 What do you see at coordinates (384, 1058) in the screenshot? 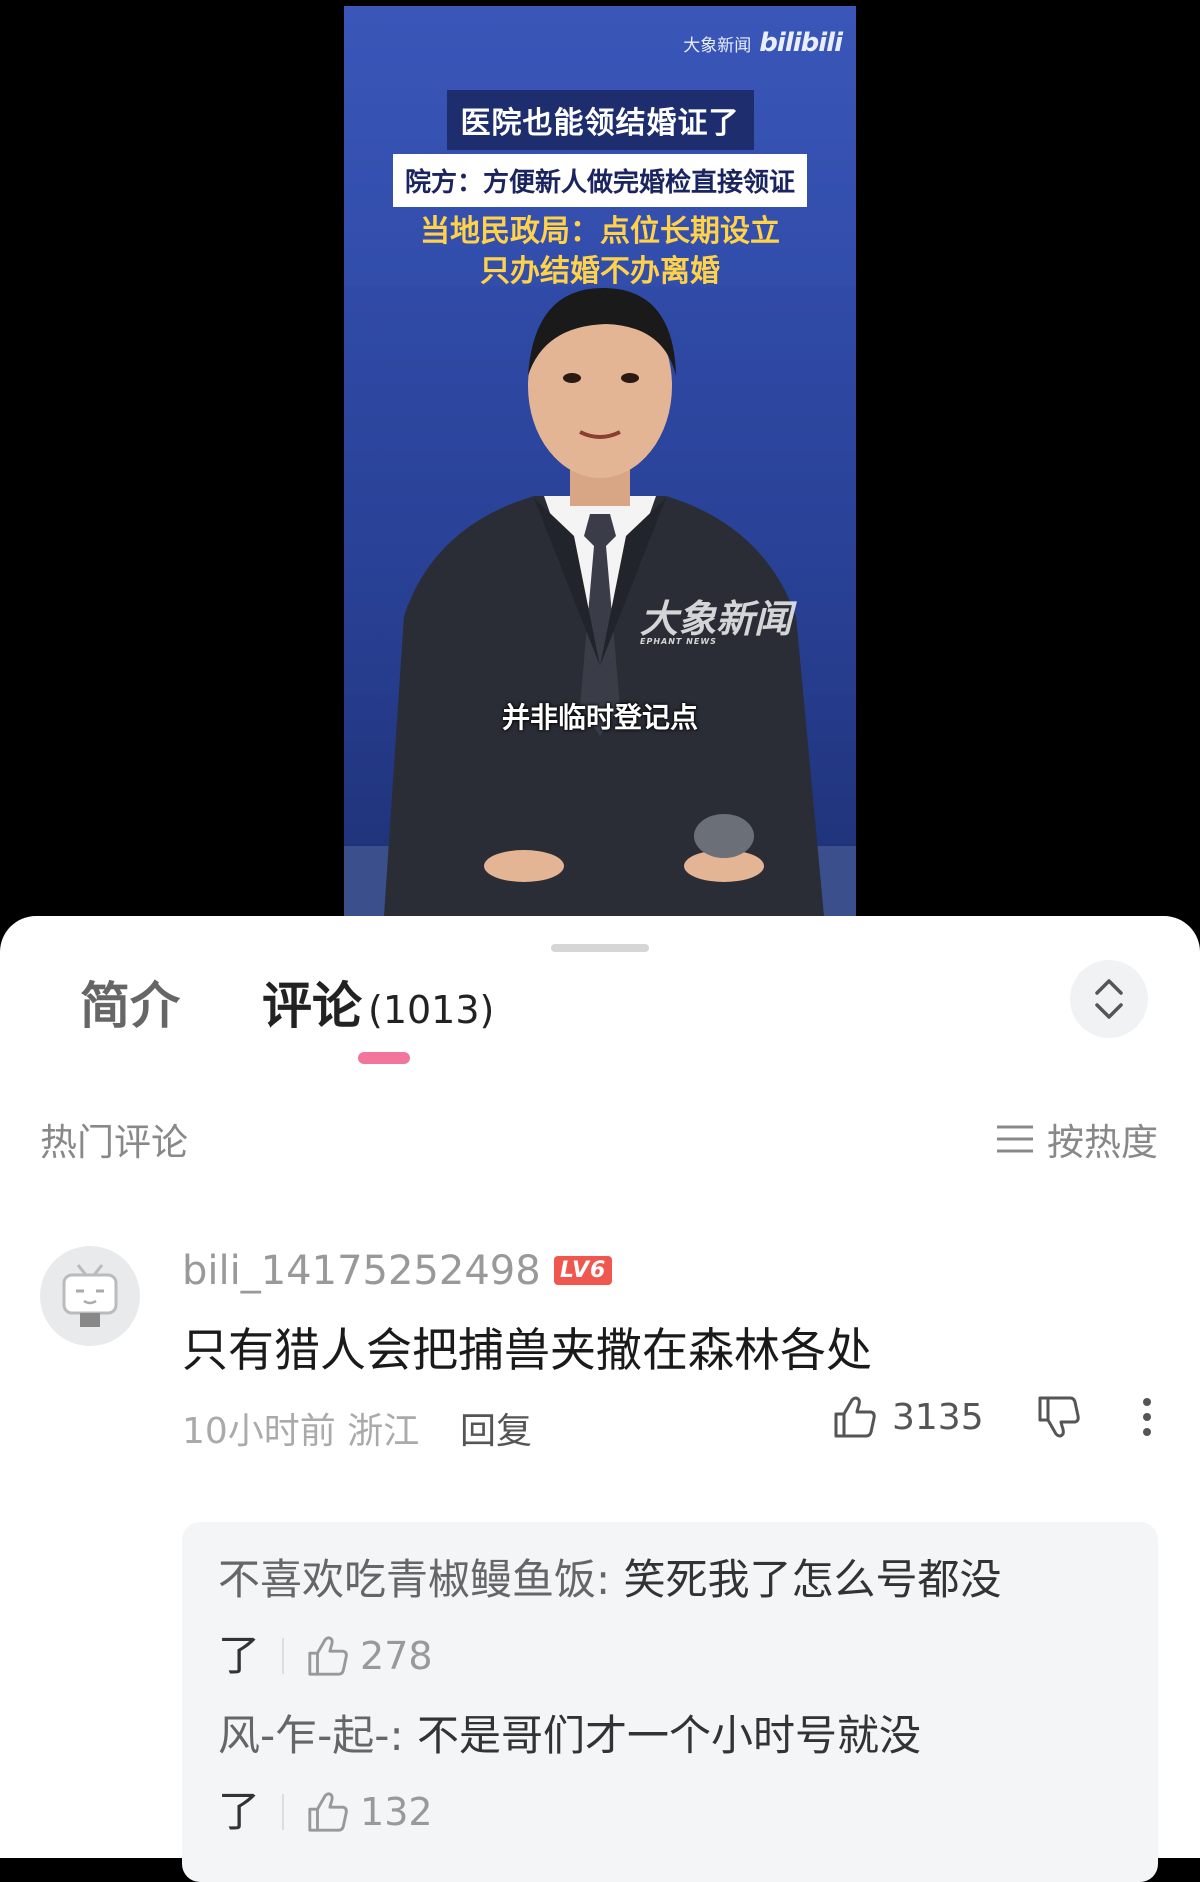
I see `tab-active-indicator` at bounding box center [384, 1058].